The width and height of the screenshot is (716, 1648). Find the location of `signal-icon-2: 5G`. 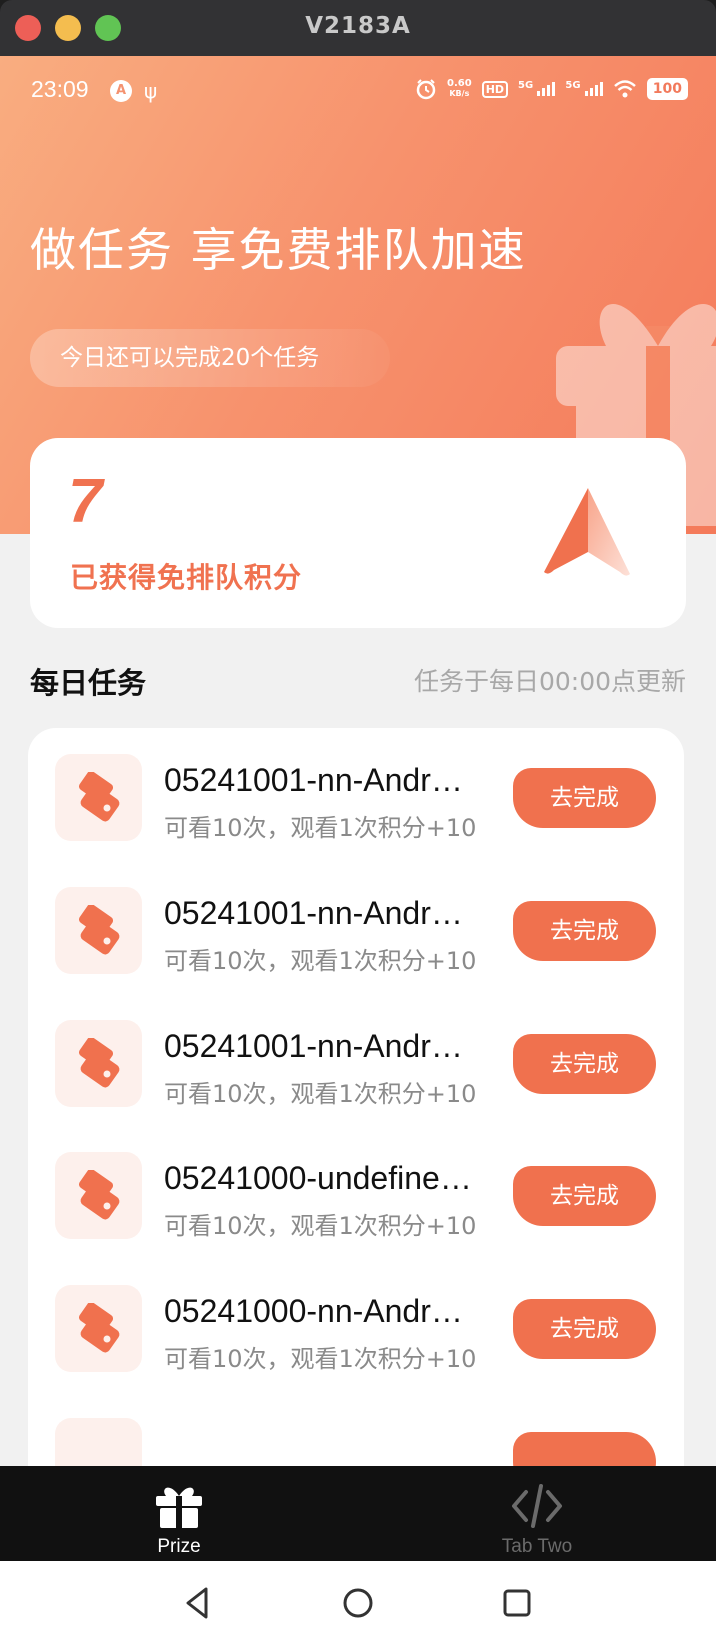

signal-icon-2: 5G is located at coordinates (584, 89).